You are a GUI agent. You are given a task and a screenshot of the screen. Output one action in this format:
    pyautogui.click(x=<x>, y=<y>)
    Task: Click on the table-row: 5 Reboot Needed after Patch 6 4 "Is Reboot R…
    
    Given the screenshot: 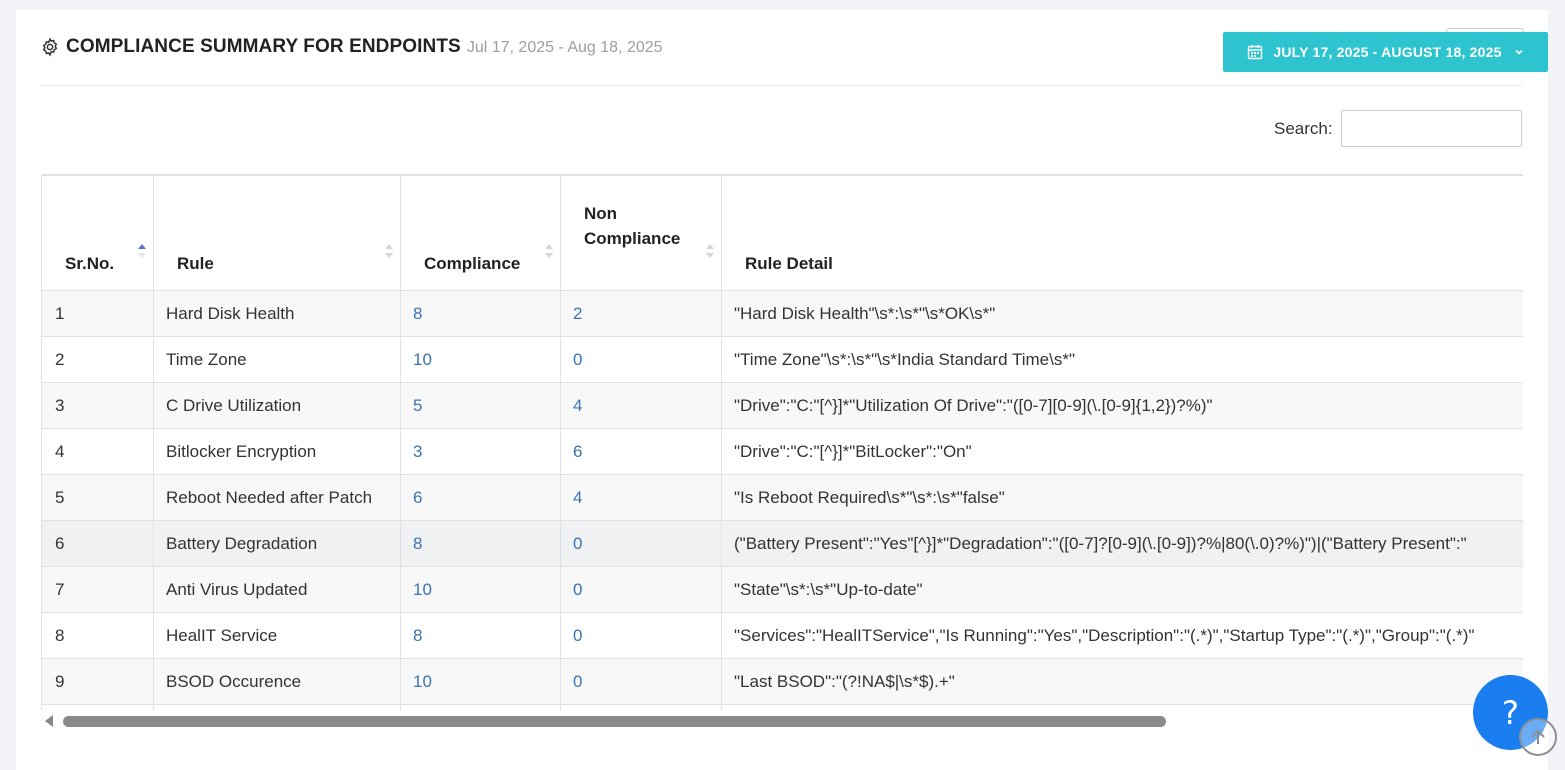 What is the action you would take?
    pyautogui.click(x=782, y=497)
    